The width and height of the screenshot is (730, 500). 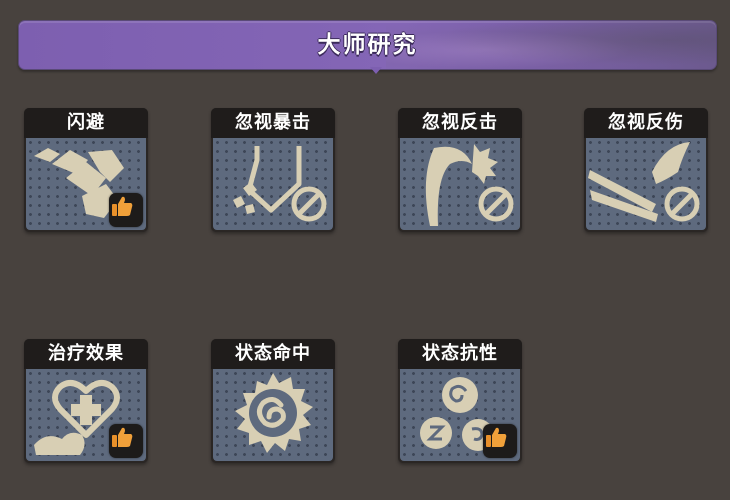 What do you see at coordinates (273, 184) in the screenshot?
I see `ignore-crit-icon` at bounding box center [273, 184].